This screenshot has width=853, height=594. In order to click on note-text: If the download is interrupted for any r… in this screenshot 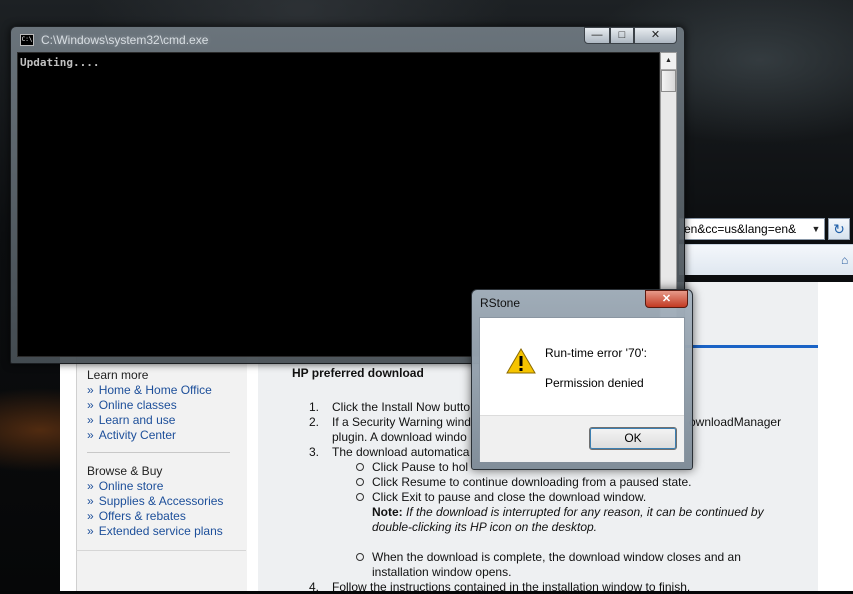, I will do `click(585, 512)`.